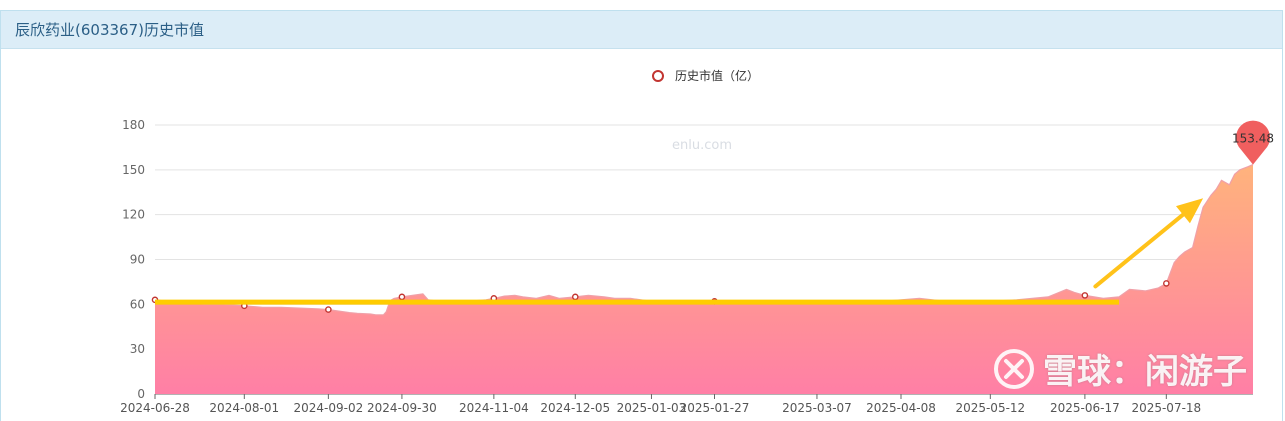  What do you see at coordinates (658, 76) in the screenshot?
I see `legend-icon` at bounding box center [658, 76].